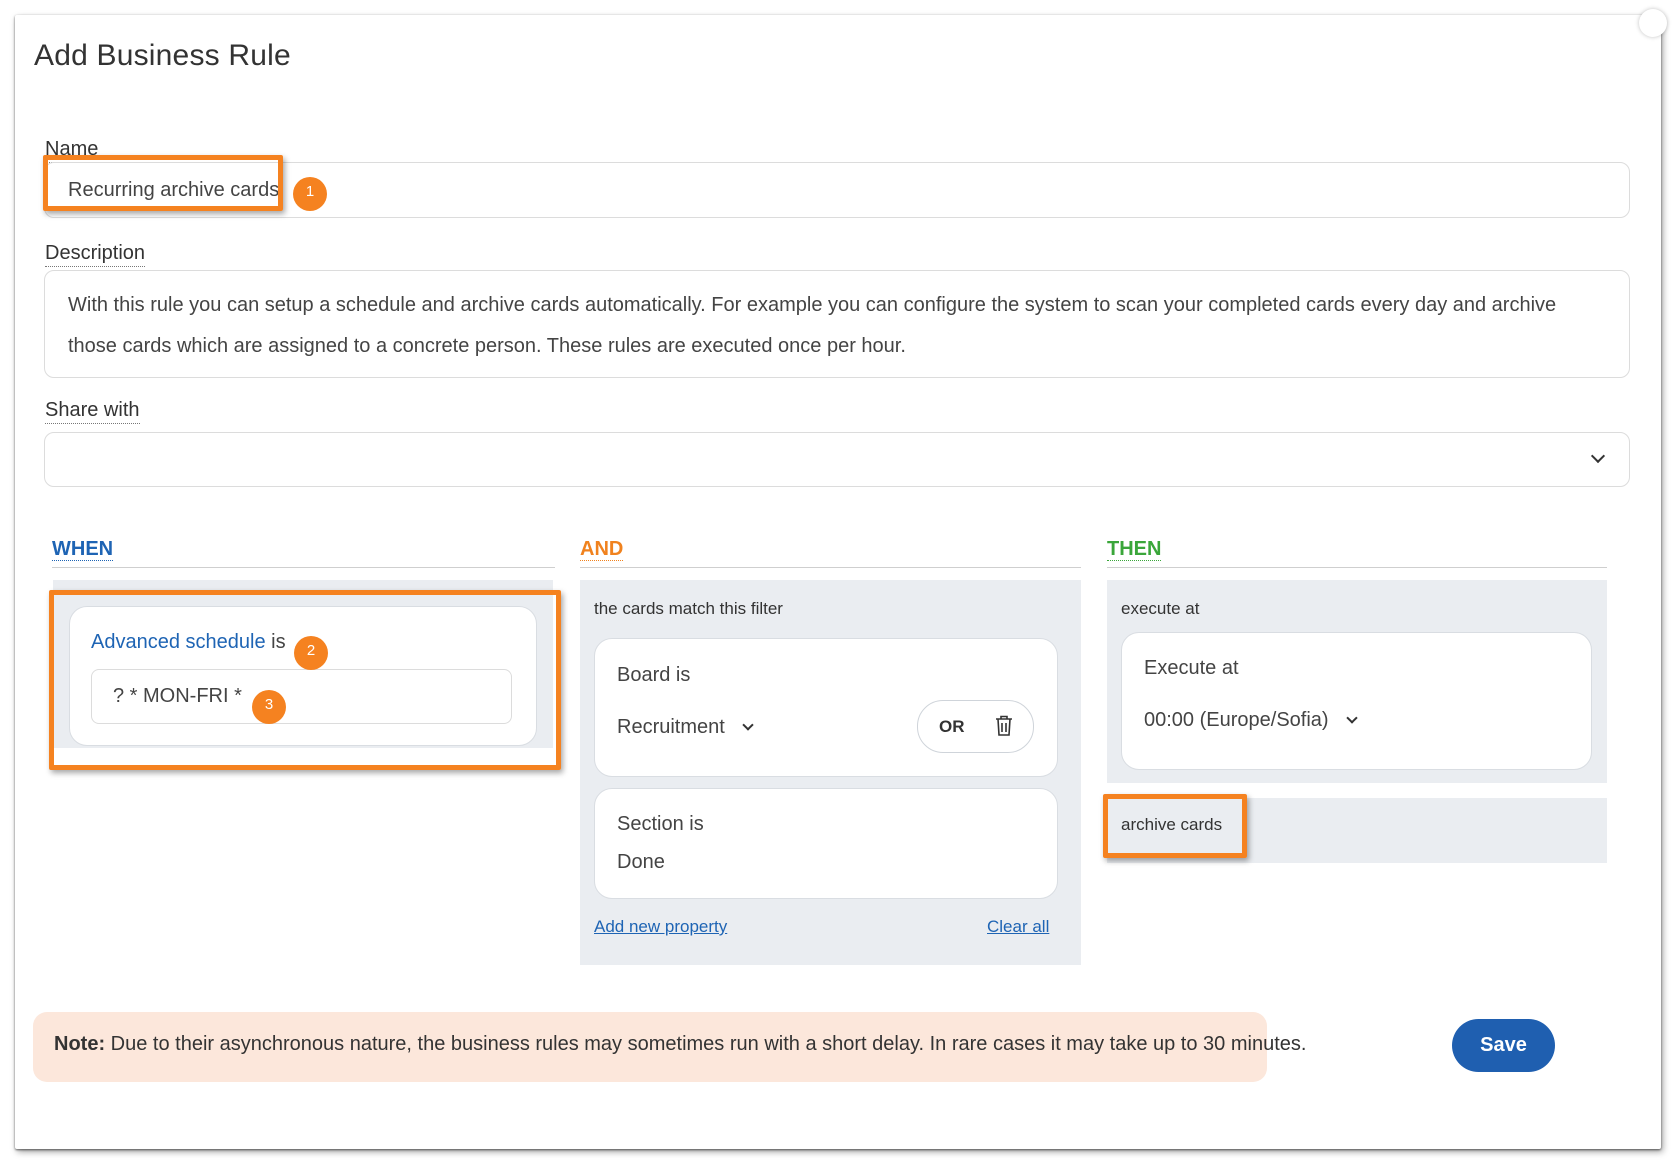 The image size is (1678, 1169). I want to click on board-value: Recruitment, so click(671, 727).